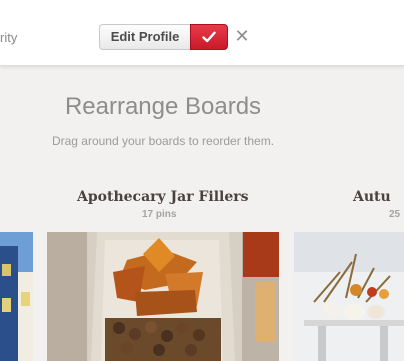  Describe the element at coordinates (8, 37) in the screenshot. I see `nav-link-partial: rity` at that location.